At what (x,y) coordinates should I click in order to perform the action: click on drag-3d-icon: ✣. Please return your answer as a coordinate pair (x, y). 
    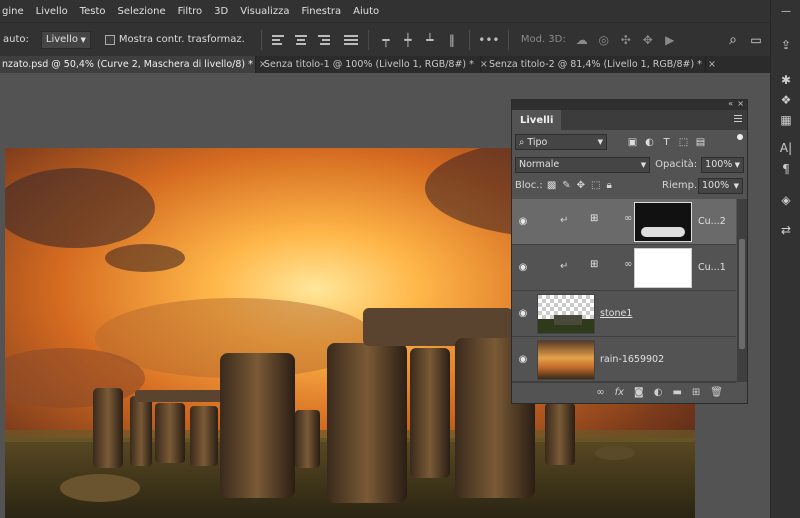
    Looking at the image, I should click on (626, 40).